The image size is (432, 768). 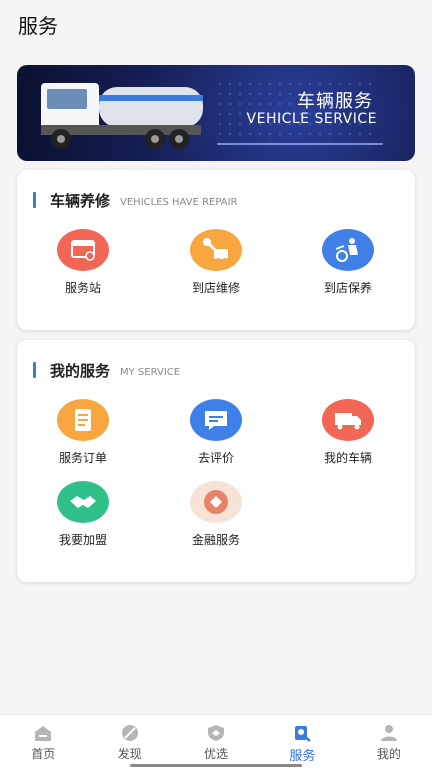 What do you see at coordinates (215, 288) in the screenshot?
I see `store-repair-label: 到店维修` at bounding box center [215, 288].